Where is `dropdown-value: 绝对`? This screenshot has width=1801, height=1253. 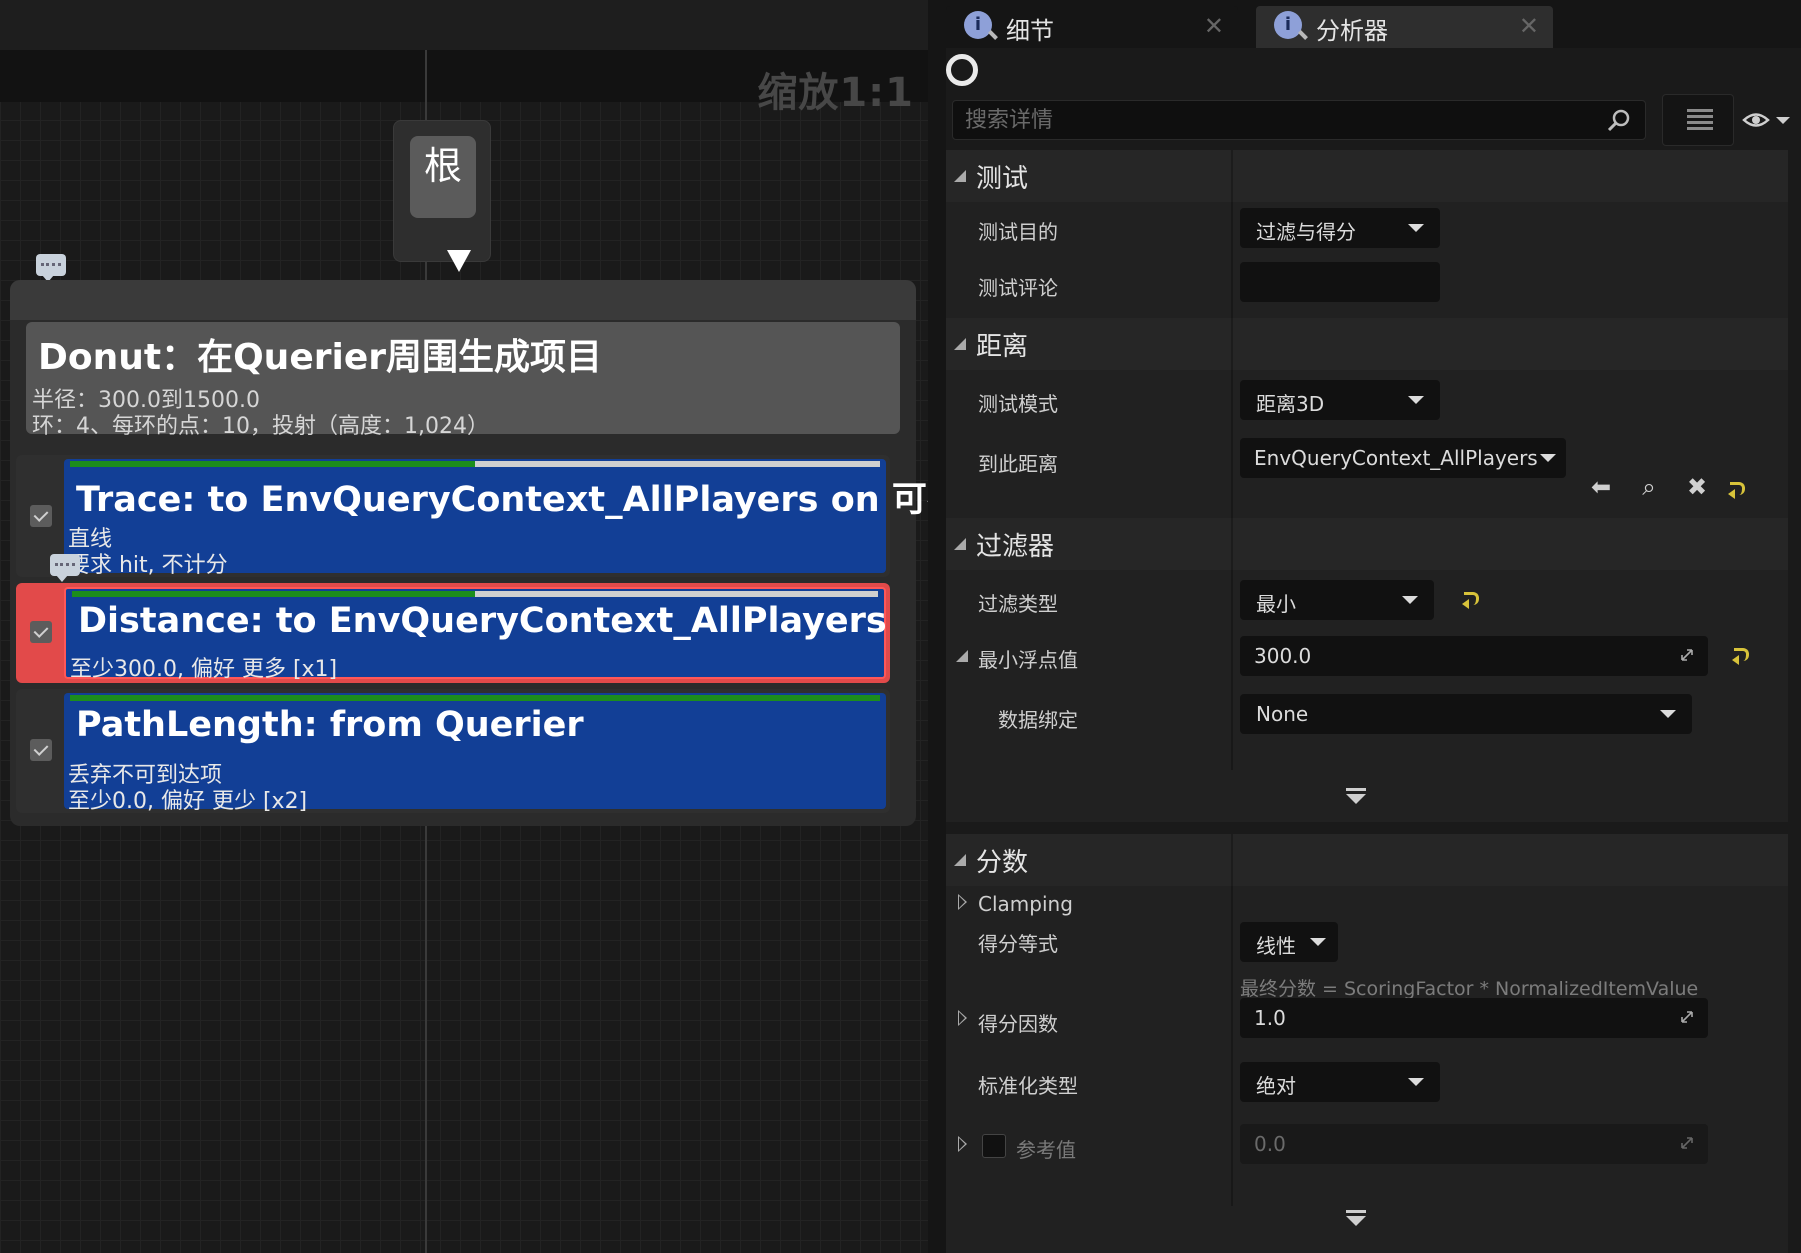
dropdown-value: 绝对 is located at coordinates (1276, 1086).